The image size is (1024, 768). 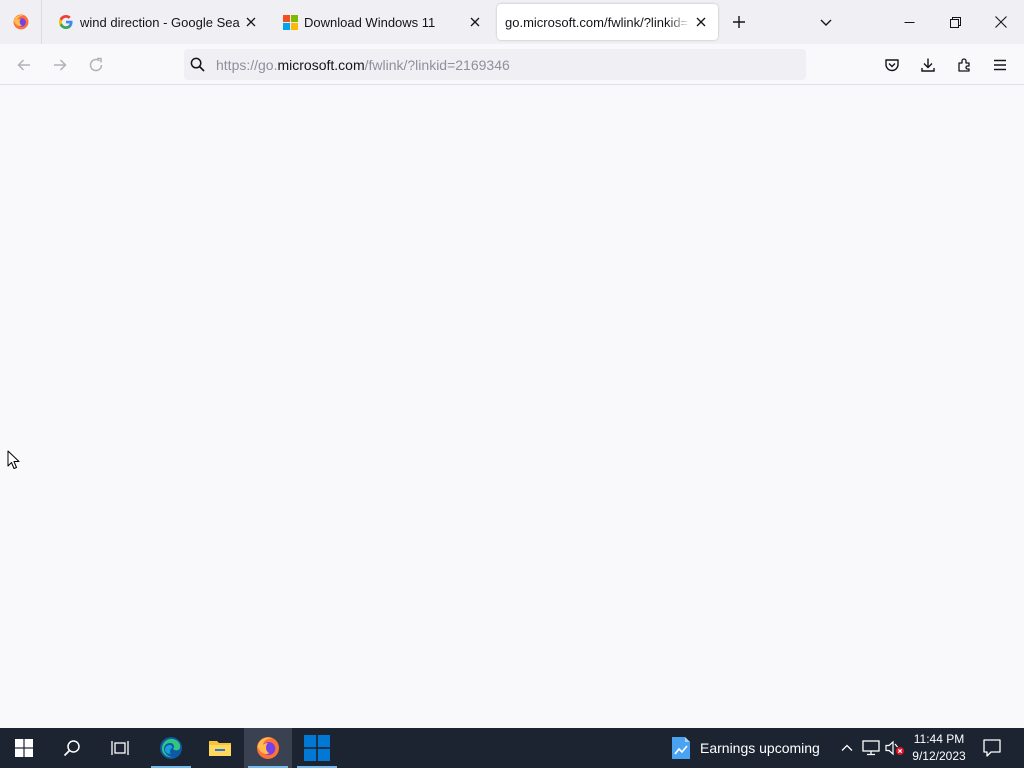 I want to click on list-all-tabs-button, so click(x=826, y=22).